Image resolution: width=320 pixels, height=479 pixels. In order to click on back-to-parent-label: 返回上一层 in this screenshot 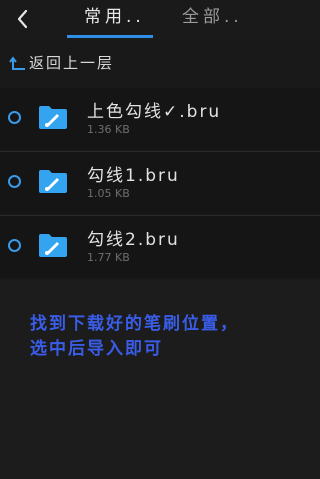, I will do `click(72, 63)`.